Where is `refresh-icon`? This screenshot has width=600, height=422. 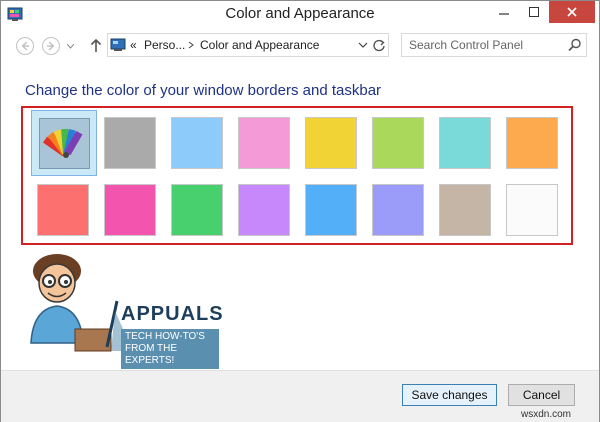 refresh-icon is located at coordinates (379, 45).